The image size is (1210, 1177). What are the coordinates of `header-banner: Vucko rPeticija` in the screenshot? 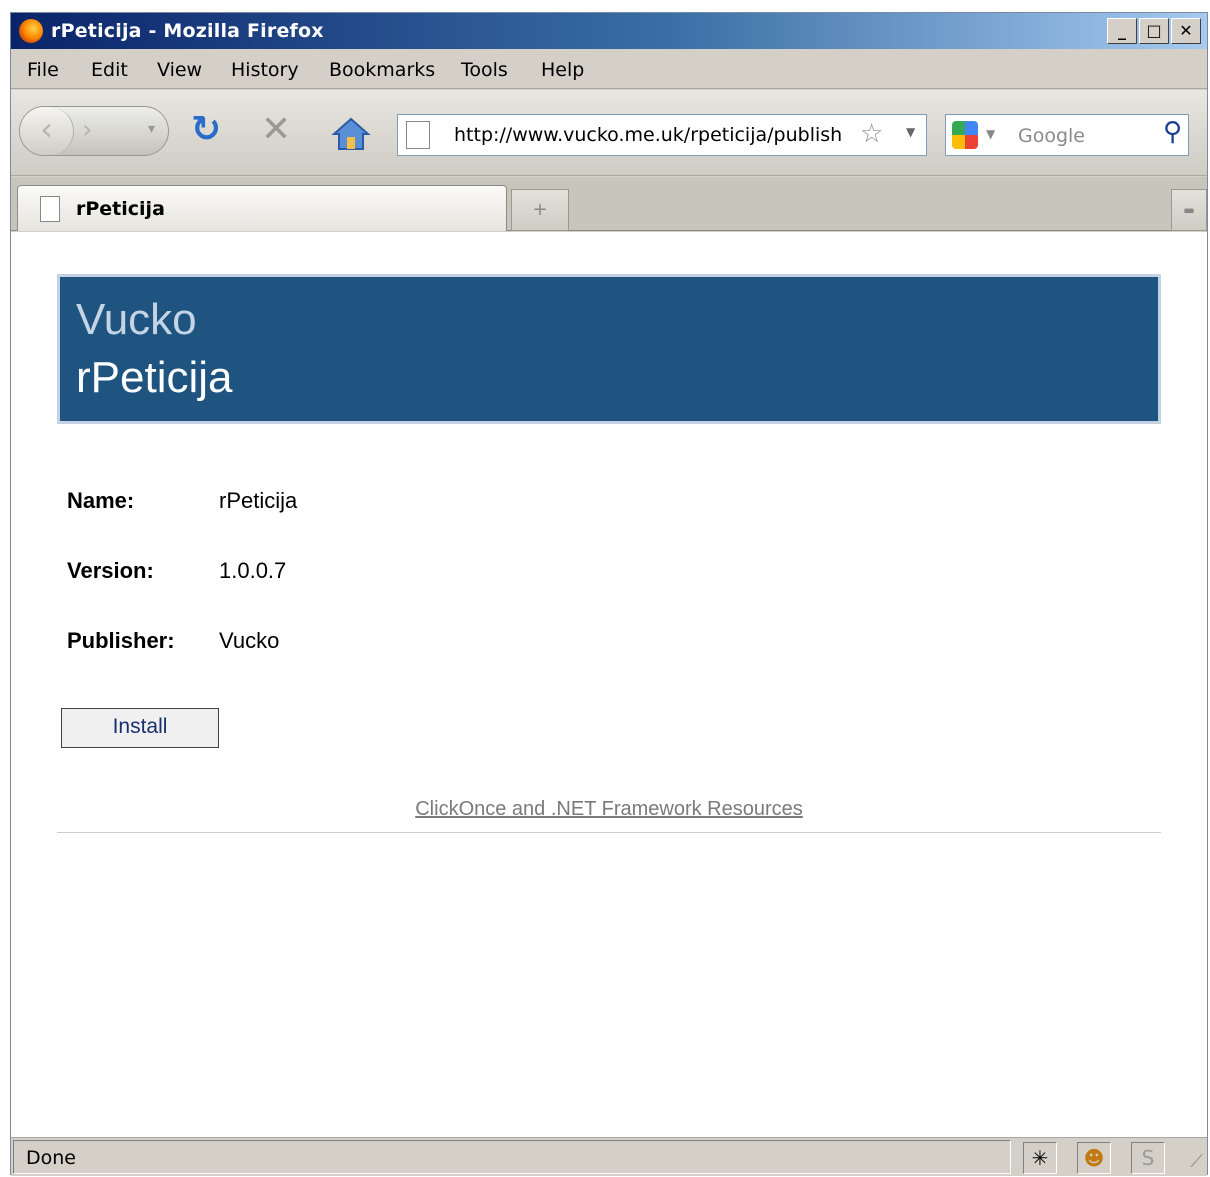 It's located at (609, 349).